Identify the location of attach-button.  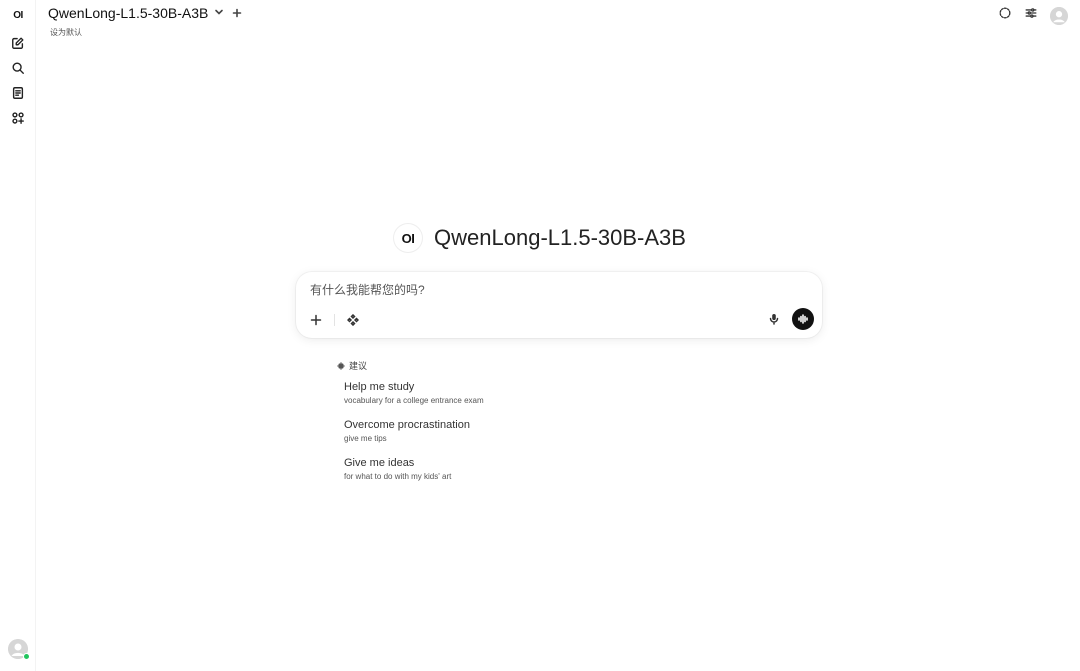
(316, 320).